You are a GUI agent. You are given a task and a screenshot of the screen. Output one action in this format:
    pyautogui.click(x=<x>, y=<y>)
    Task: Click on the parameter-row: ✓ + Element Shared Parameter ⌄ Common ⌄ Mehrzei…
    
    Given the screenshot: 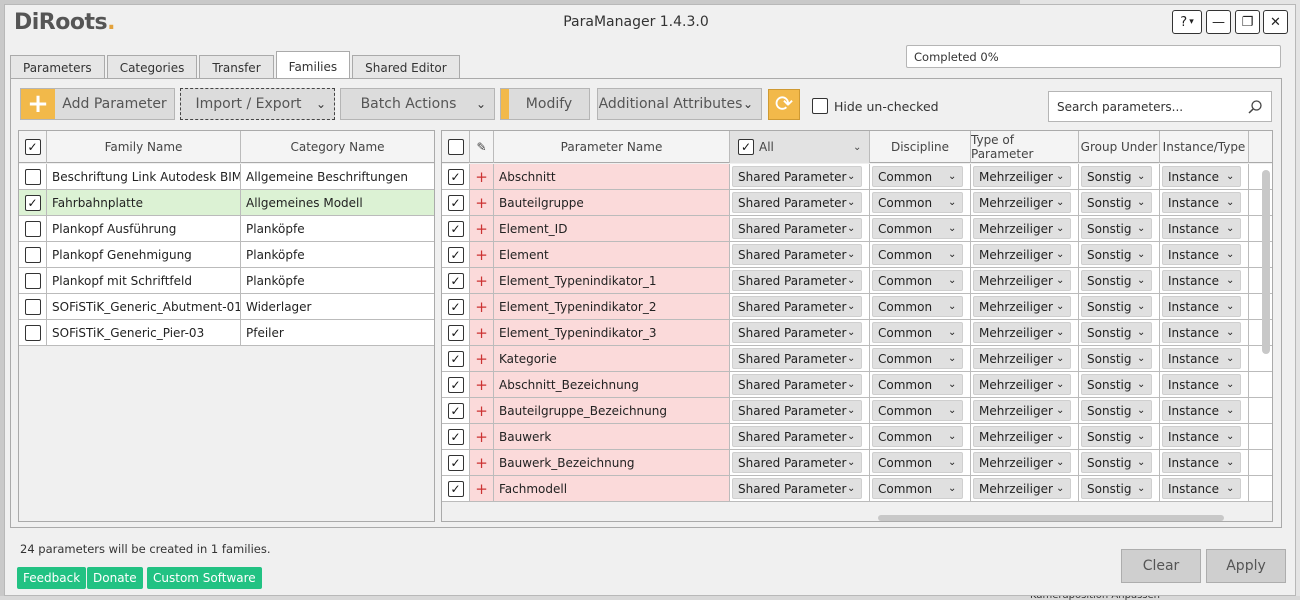 What is the action you would take?
    pyautogui.click(x=857, y=255)
    